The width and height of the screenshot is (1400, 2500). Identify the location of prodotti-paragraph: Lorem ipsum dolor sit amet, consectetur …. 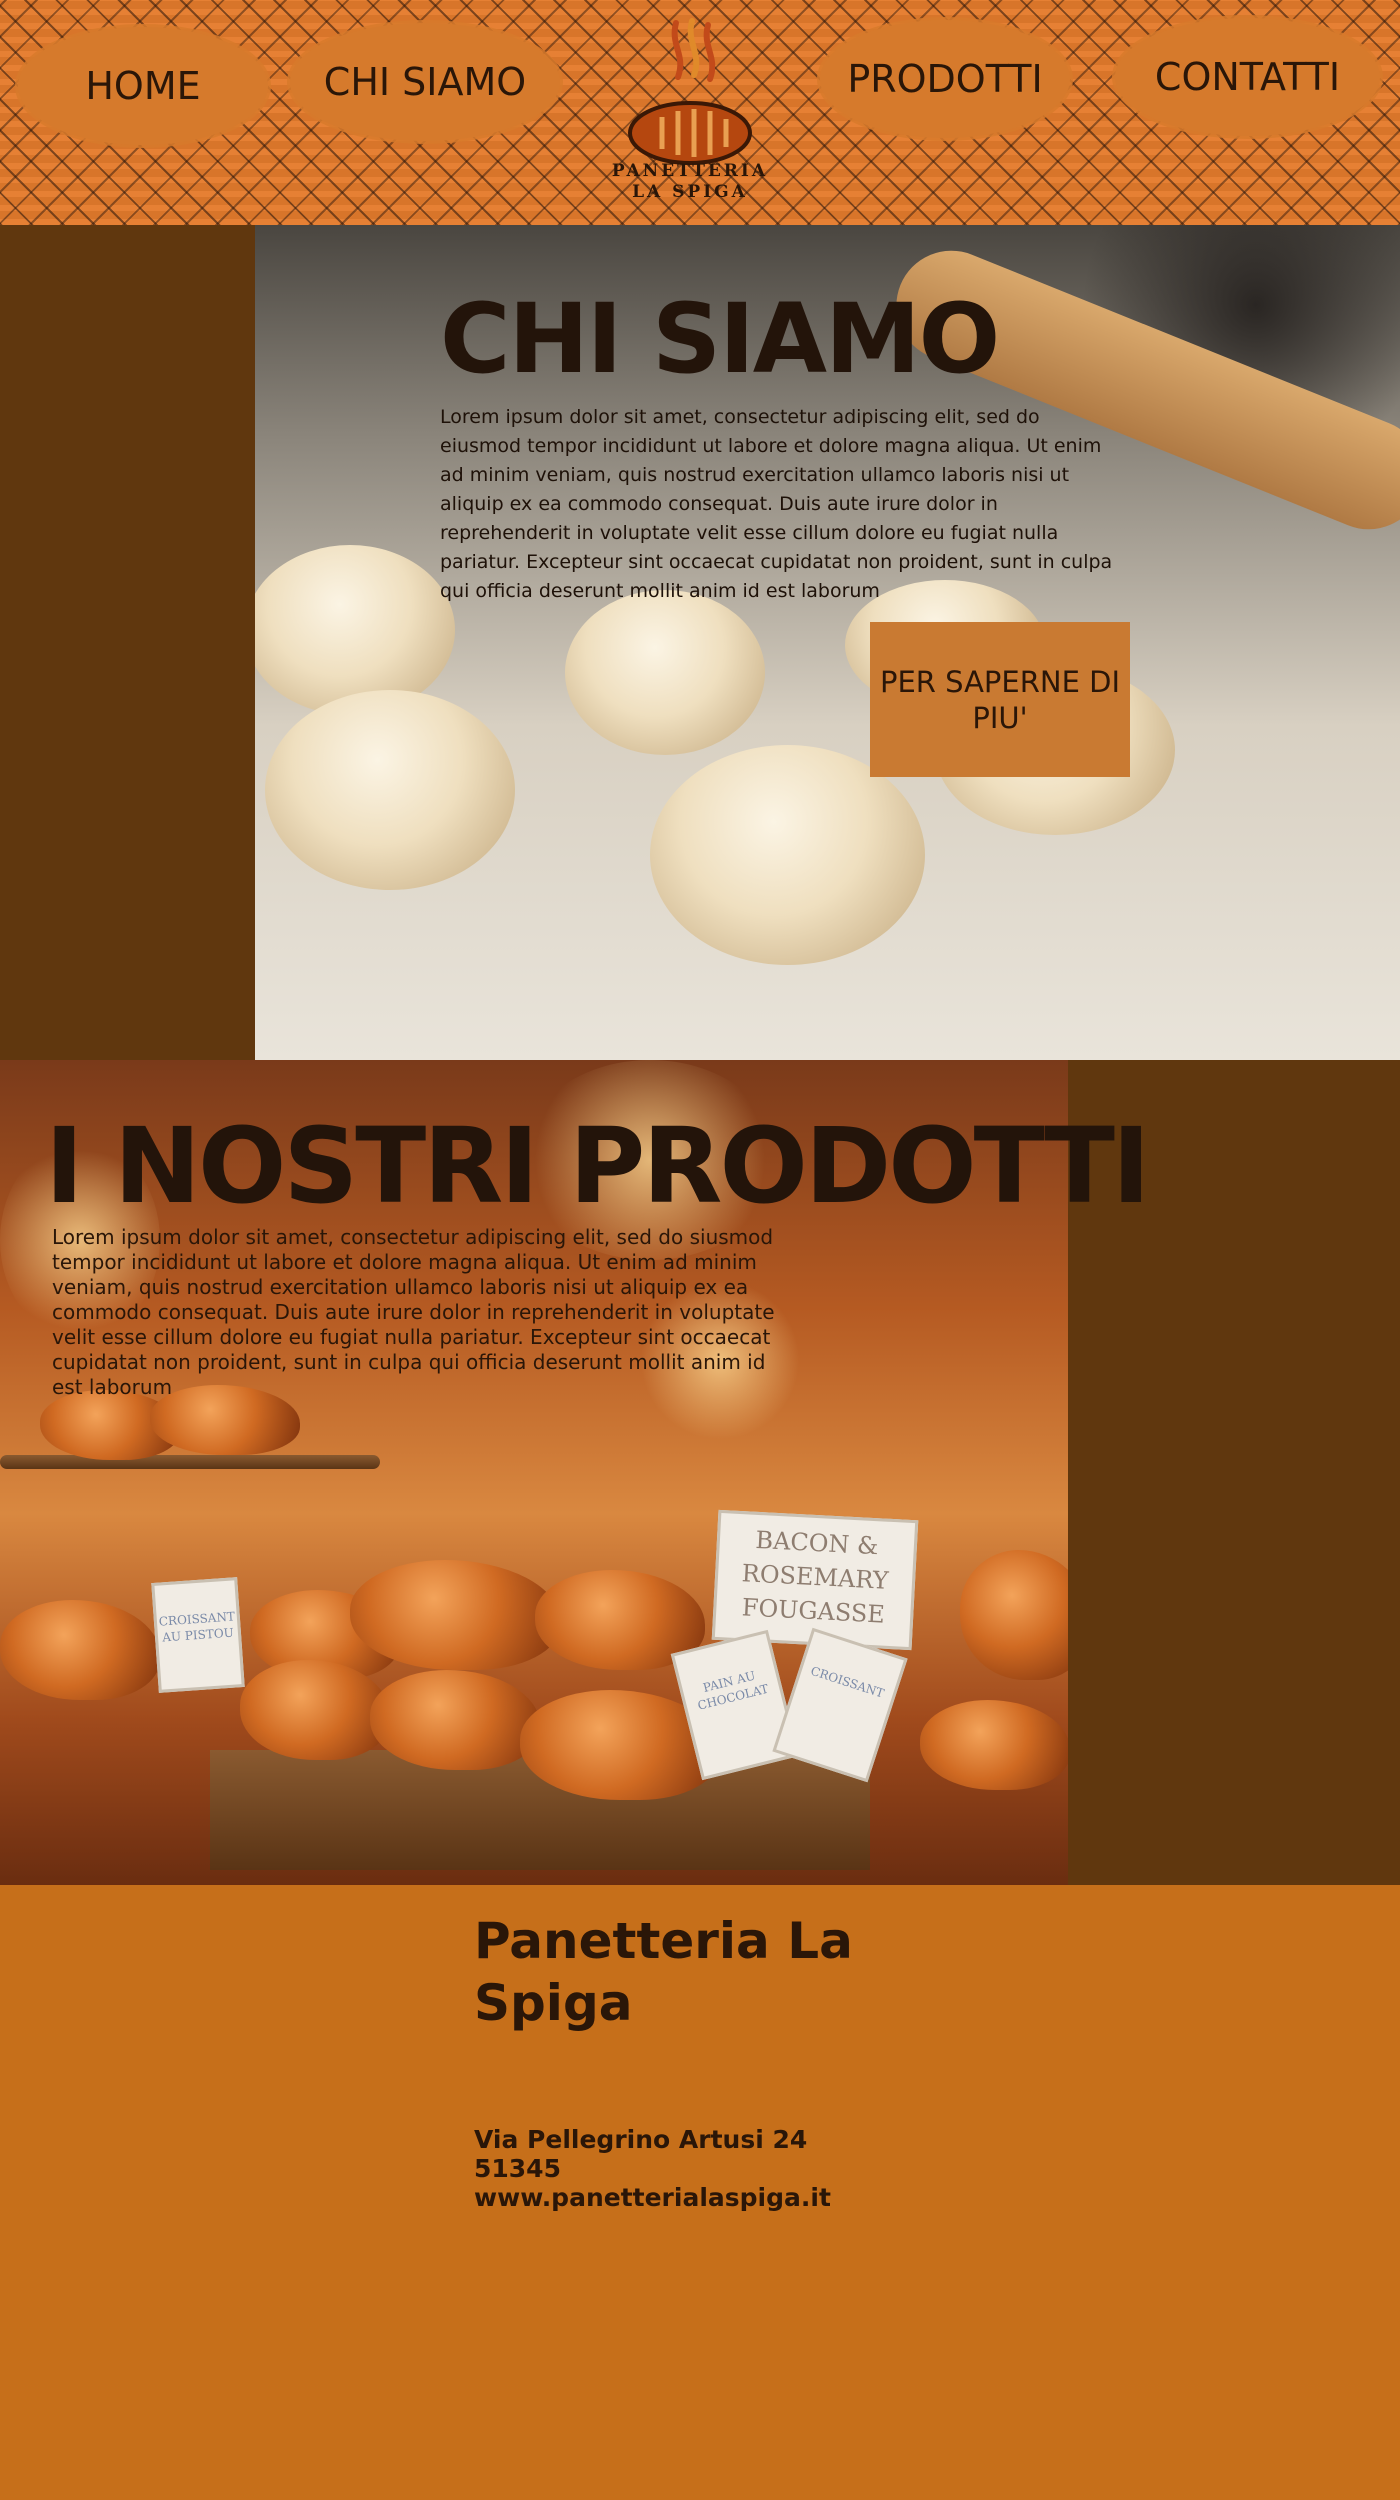
(413, 1312).